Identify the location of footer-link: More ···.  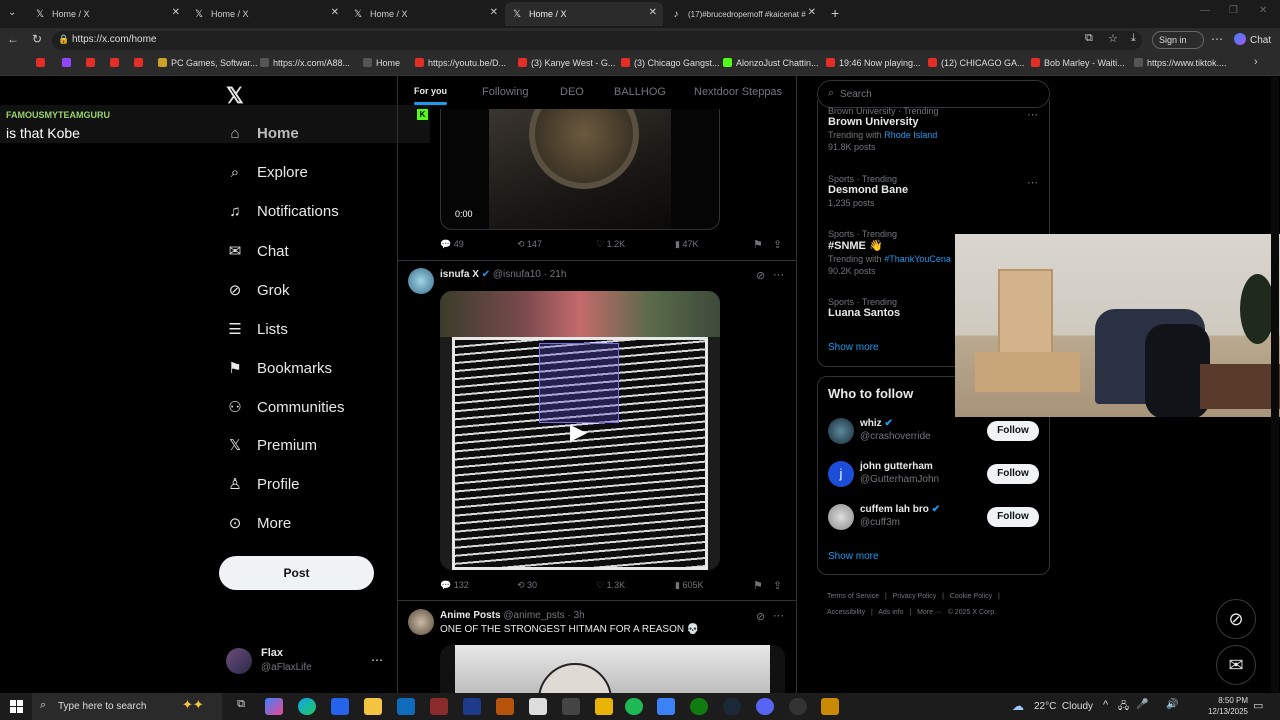
(929, 612).